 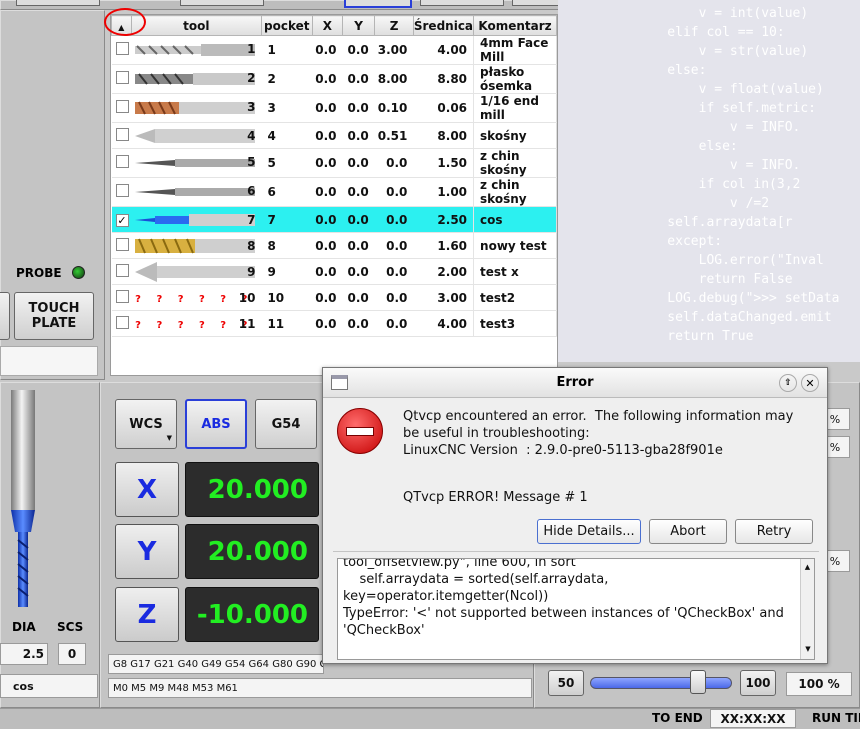 I want to click on diameter-cell: 3.00, so click(x=443, y=297).